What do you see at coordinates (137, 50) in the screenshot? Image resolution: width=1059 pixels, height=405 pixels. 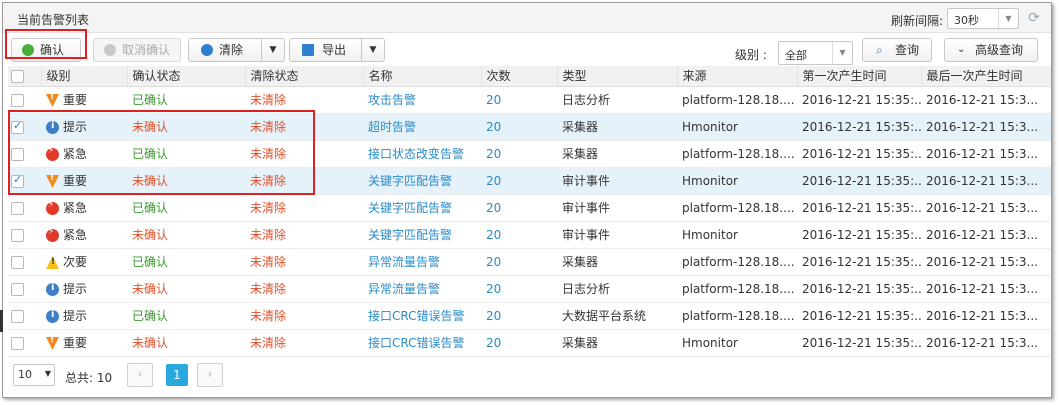 I see `cancel-confirm-button: 取消确认` at bounding box center [137, 50].